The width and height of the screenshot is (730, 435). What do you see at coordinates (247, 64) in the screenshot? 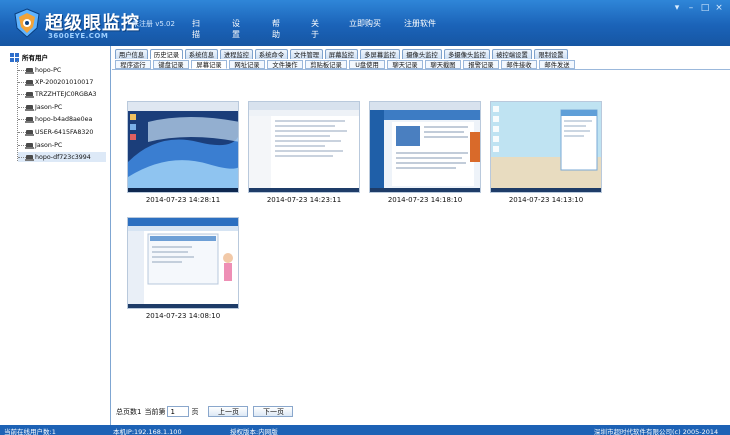
I see `subtab-url: 网址记录` at bounding box center [247, 64].